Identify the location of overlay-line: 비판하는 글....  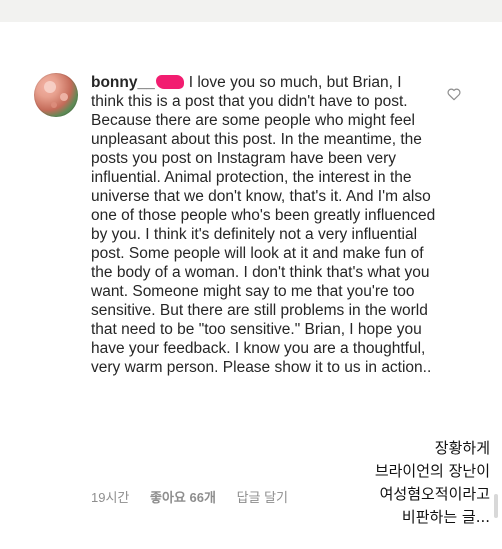
(445, 517).